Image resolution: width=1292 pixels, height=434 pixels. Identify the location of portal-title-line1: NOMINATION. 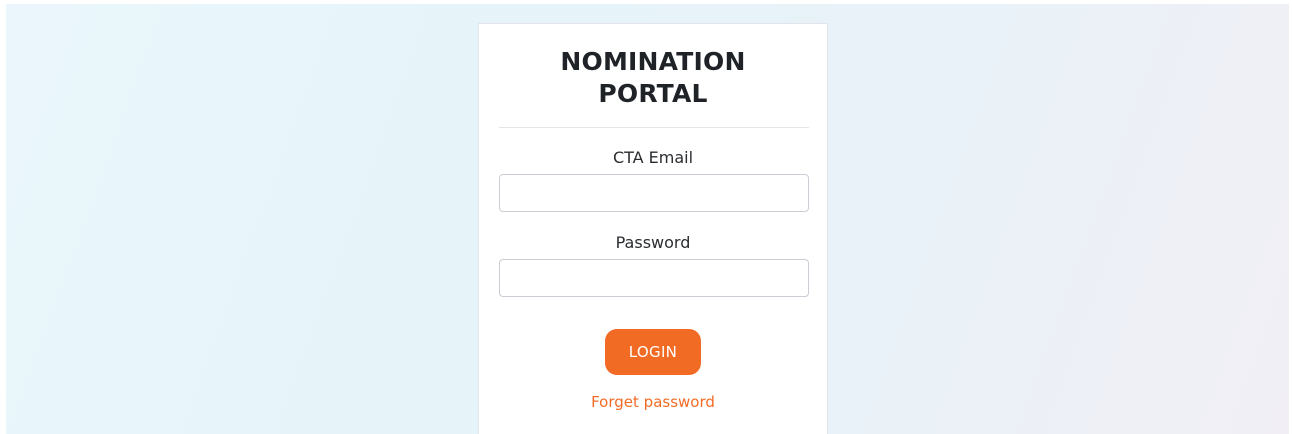
(653, 61).